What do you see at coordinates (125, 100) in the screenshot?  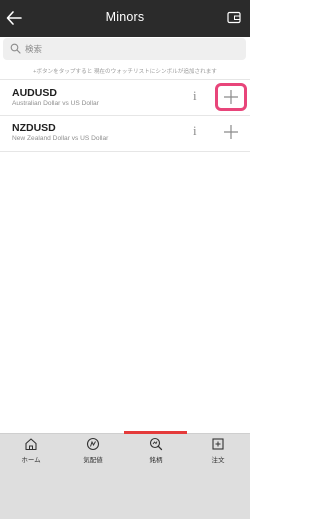 I see `instrument-row-audusd: AUDUSD Australian Dollar vs US Dollar i` at bounding box center [125, 100].